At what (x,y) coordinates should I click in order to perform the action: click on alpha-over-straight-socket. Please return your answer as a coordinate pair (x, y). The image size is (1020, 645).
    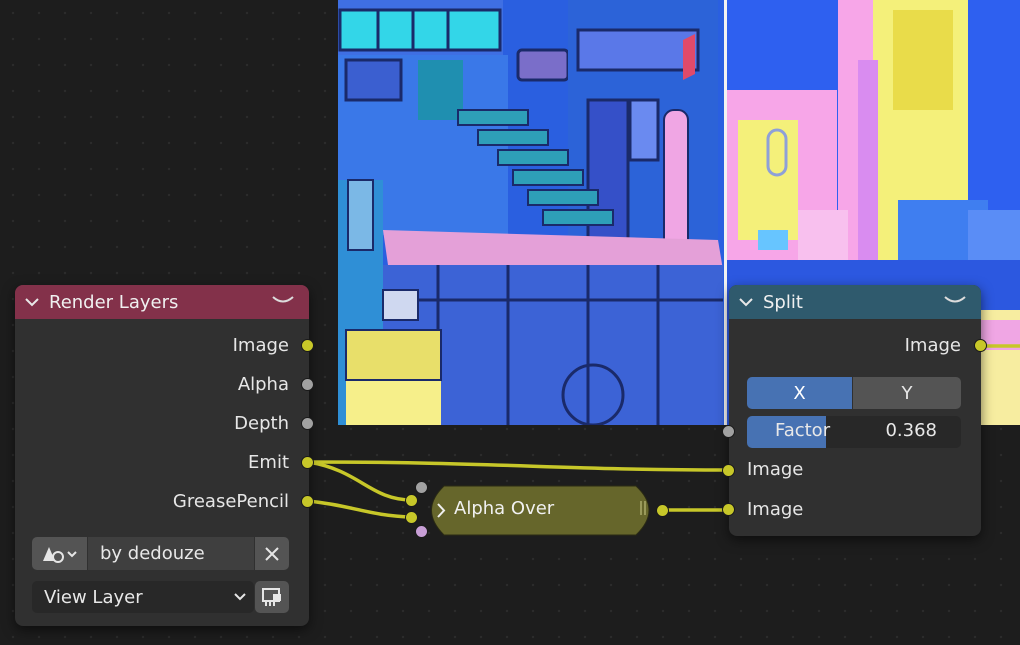
    Looking at the image, I should click on (421, 531).